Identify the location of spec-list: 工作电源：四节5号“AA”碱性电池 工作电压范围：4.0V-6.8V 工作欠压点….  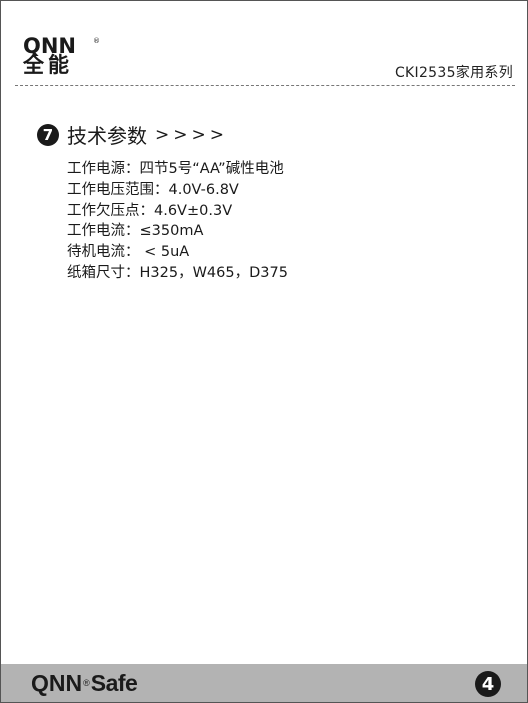
(177, 221).